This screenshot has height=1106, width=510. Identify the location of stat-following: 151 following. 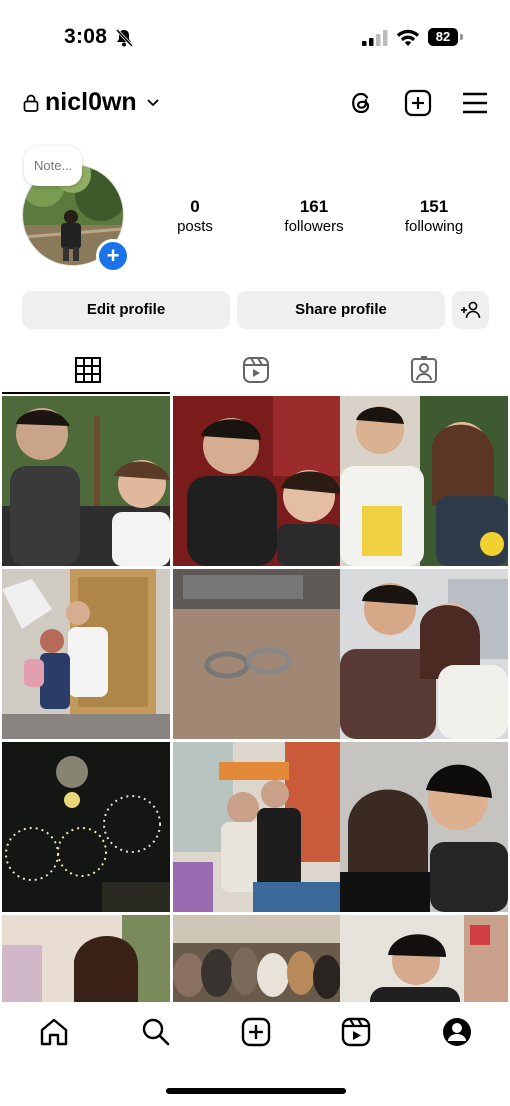
(434, 216).